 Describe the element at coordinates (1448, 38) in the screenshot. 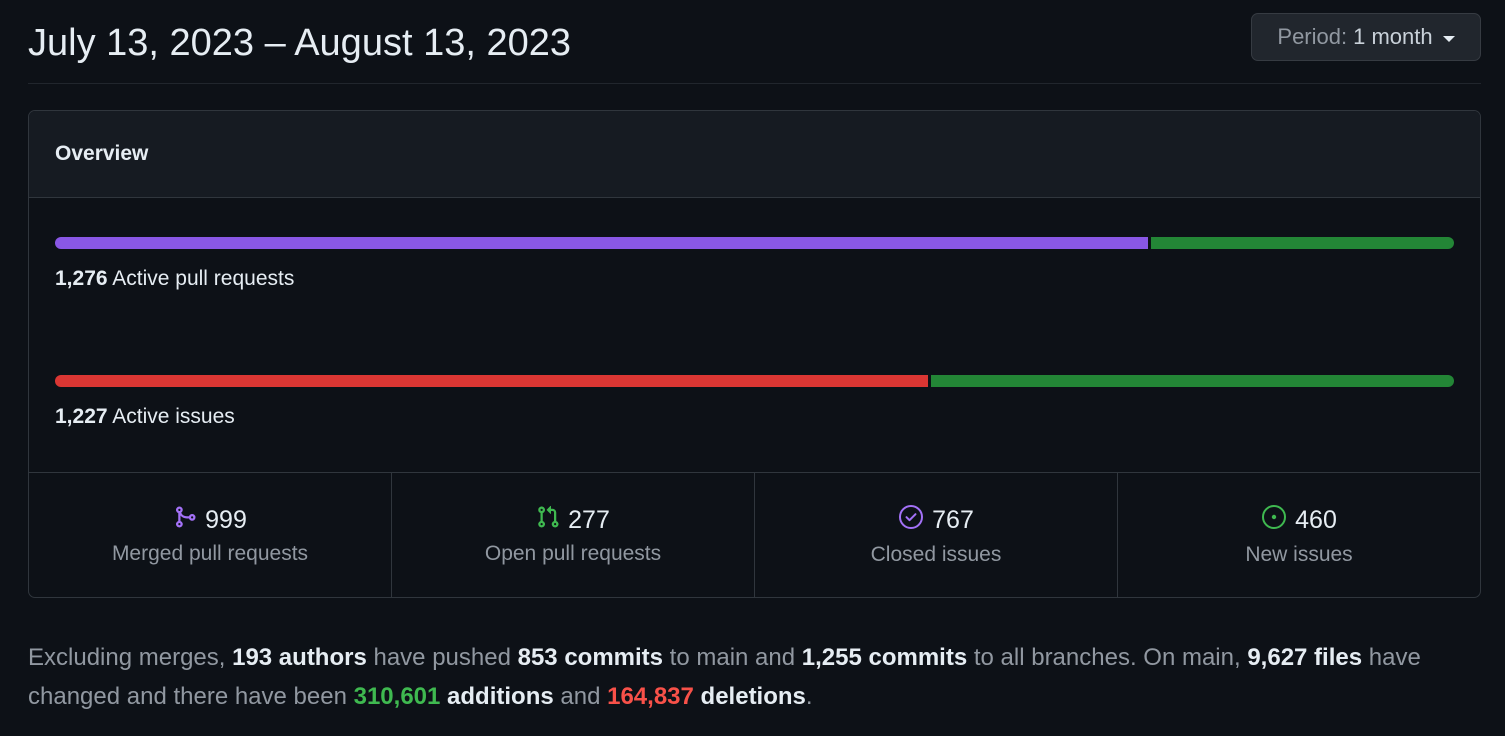

I see `caret-down-icon` at that location.